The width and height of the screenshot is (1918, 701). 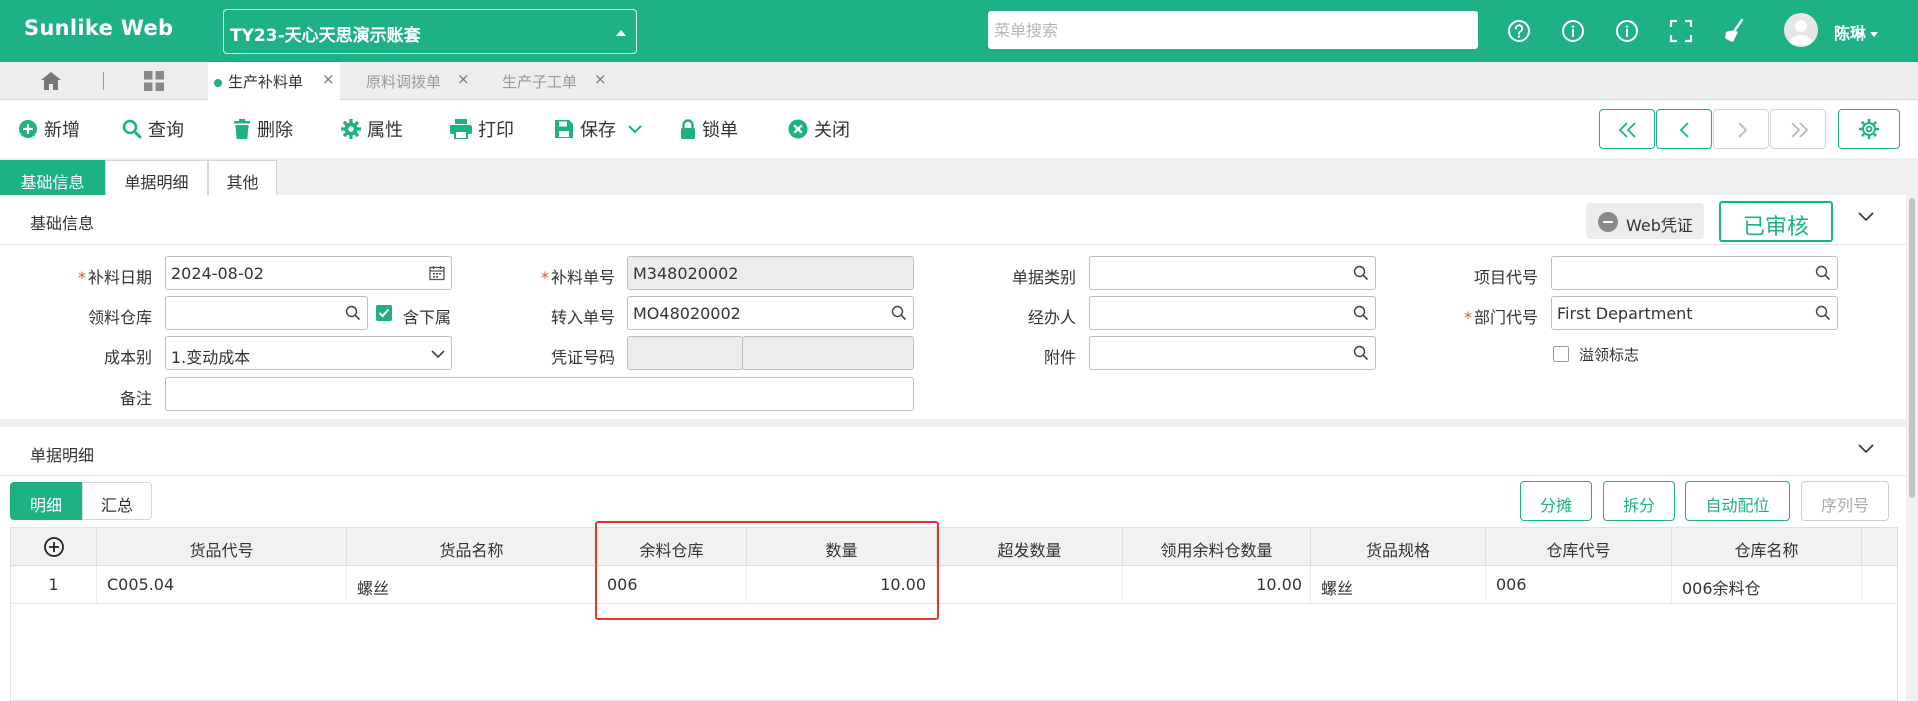 I want to click on split-button: 拆分, so click(x=1639, y=501).